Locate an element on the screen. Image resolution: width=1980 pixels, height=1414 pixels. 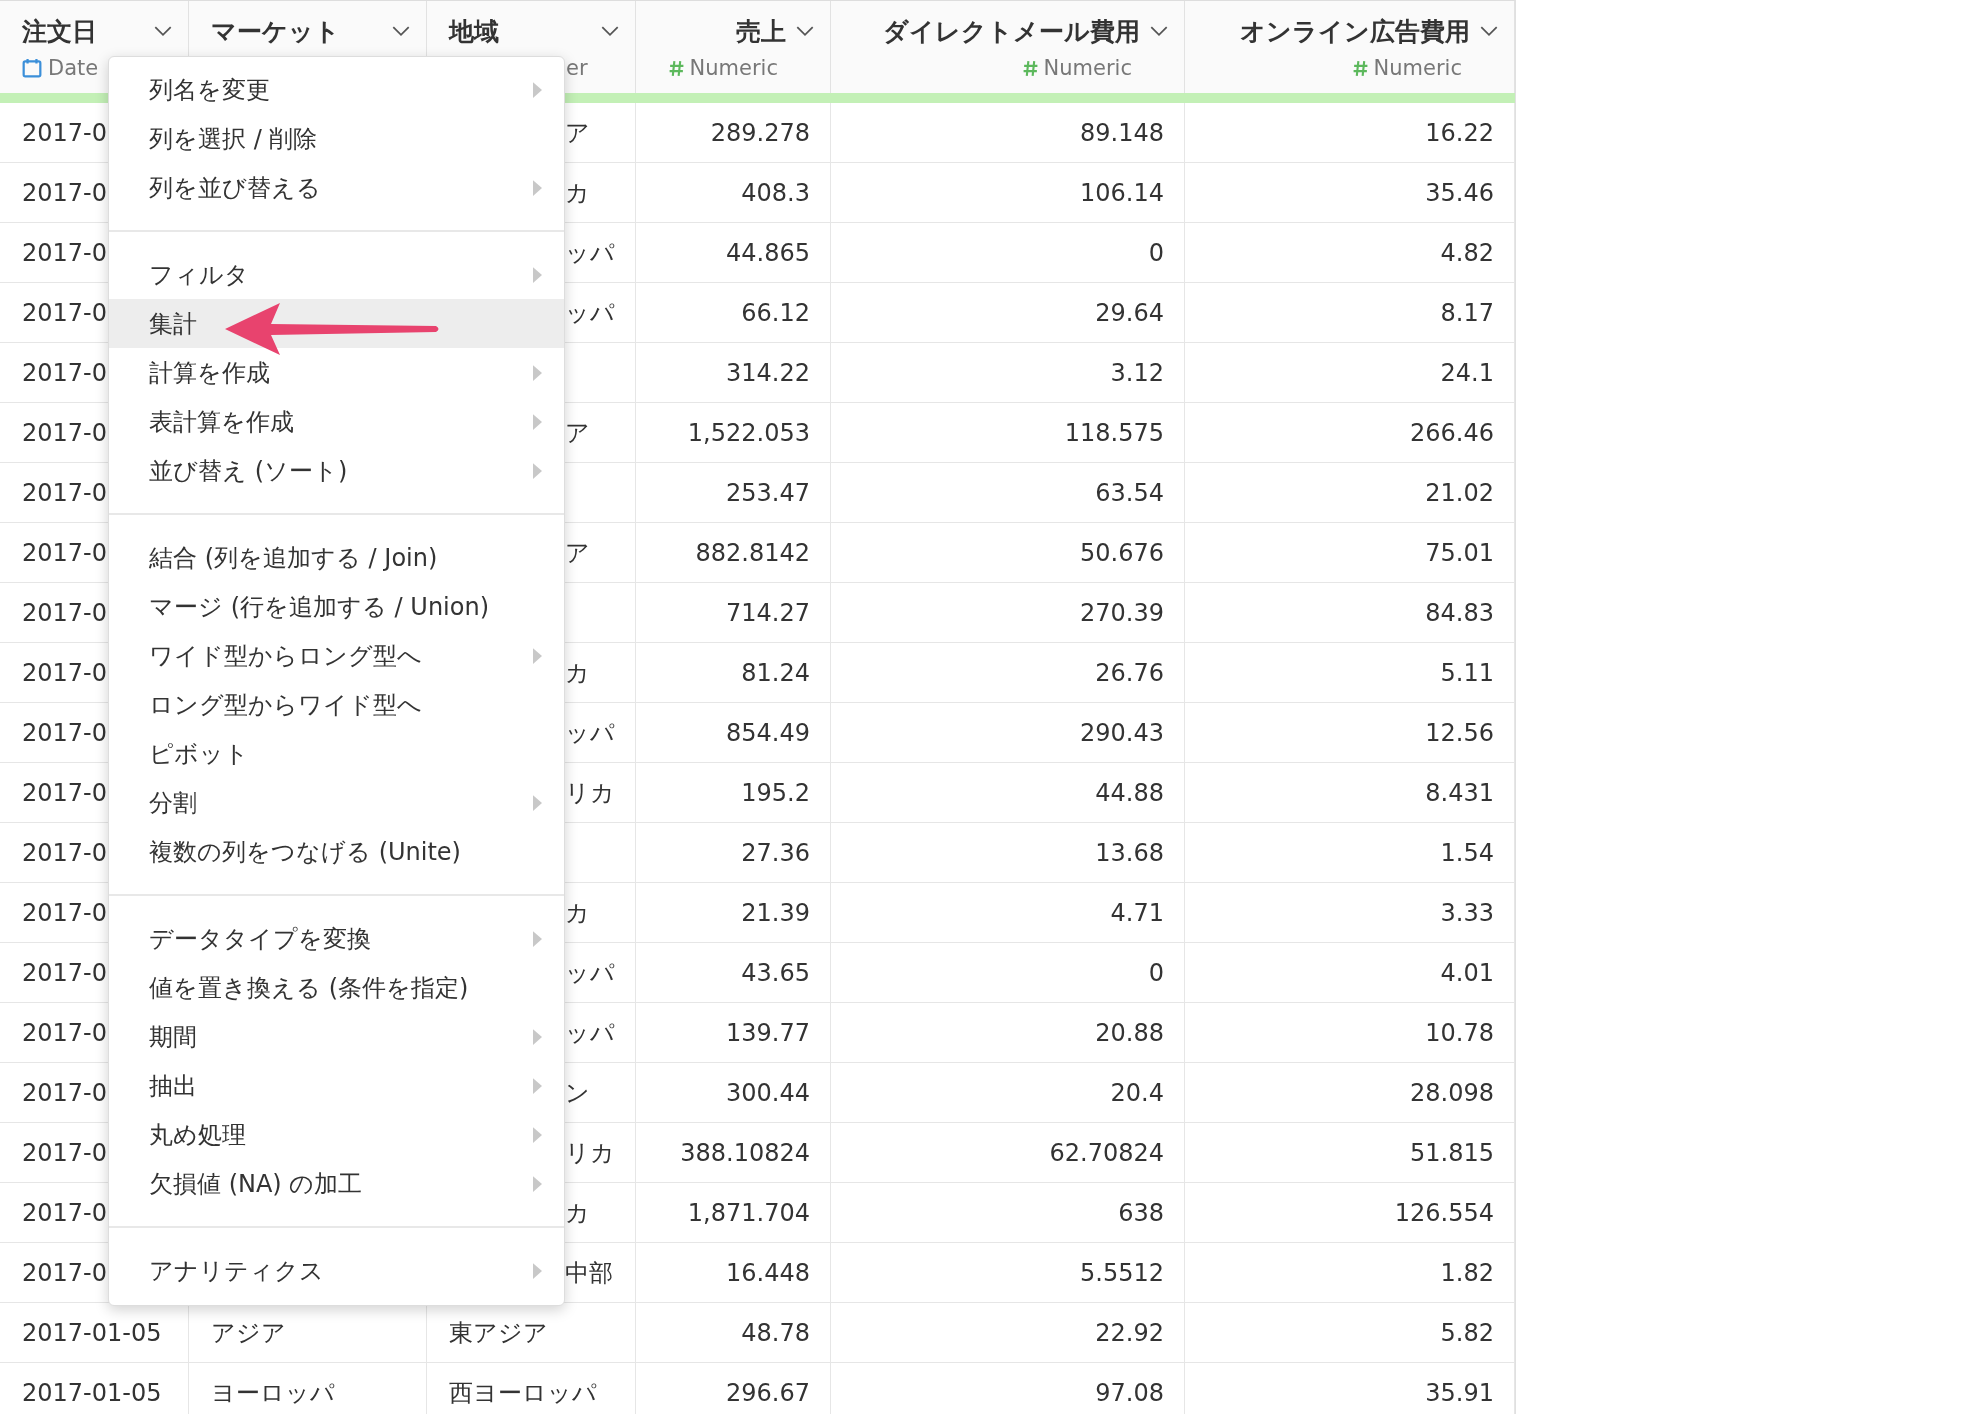
table-cell: 22.92 is located at coordinates (1129, 1332).